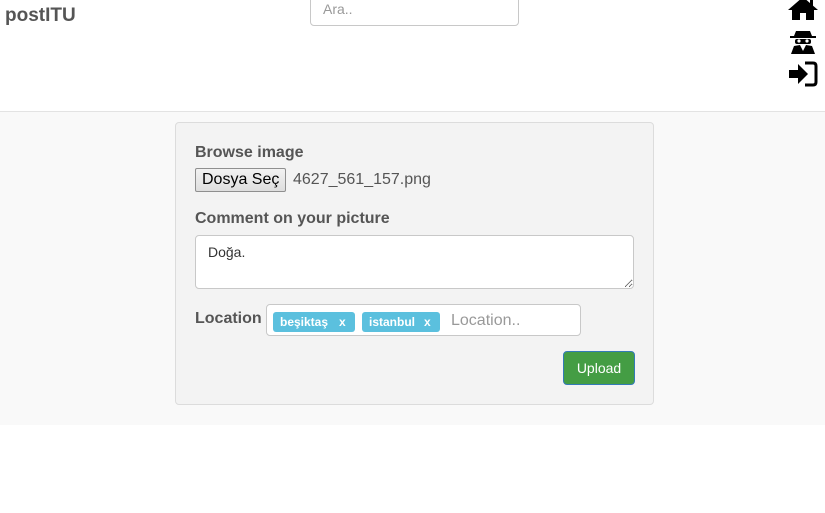 The width and height of the screenshot is (825, 513). I want to click on home-icon, so click(803, 11).